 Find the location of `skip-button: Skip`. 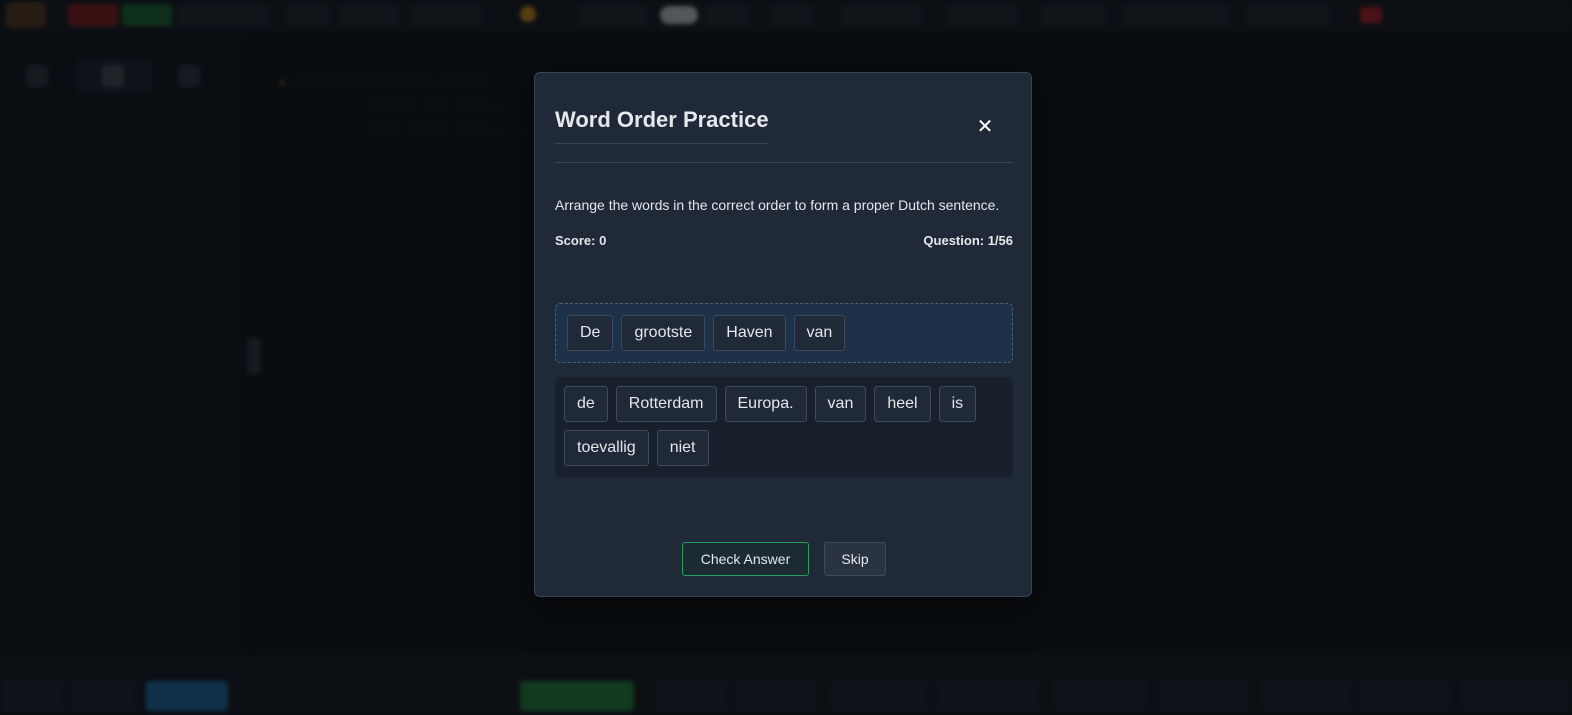

skip-button: Skip is located at coordinates (855, 559).